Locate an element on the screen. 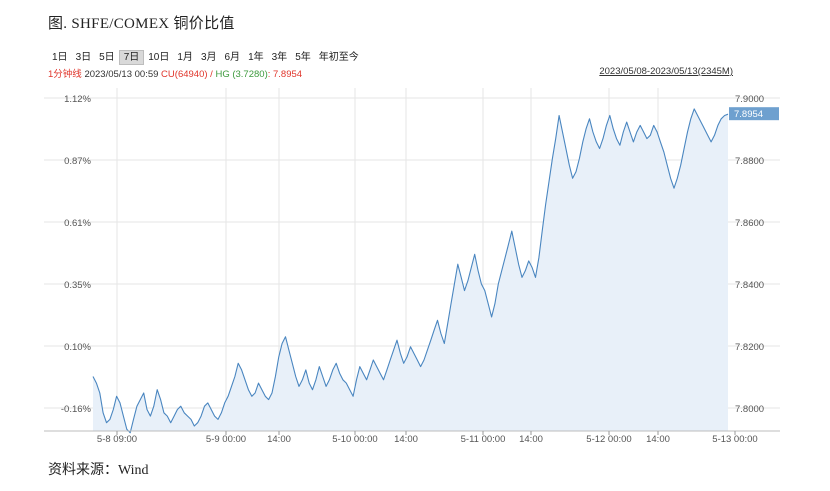 This screenshot has width=830, height=491. left-tick-label: 0.35% is located at coordinates (77, 285).